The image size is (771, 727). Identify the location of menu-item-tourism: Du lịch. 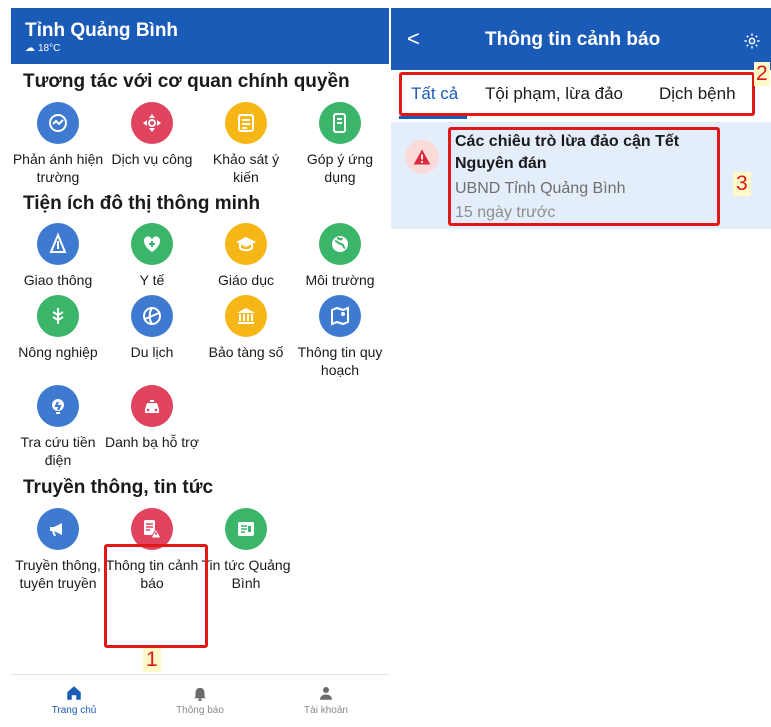
(152, 337).